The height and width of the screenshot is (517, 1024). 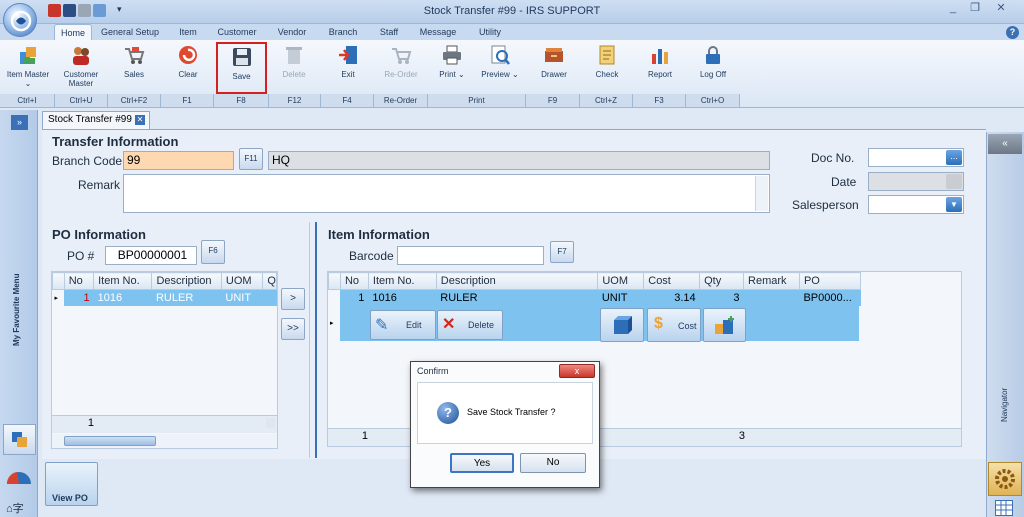 What do you see at coordinates (1005, 479) in the screenshot?
I see `settings-gear-icon` at bounding box center [1005, 479].